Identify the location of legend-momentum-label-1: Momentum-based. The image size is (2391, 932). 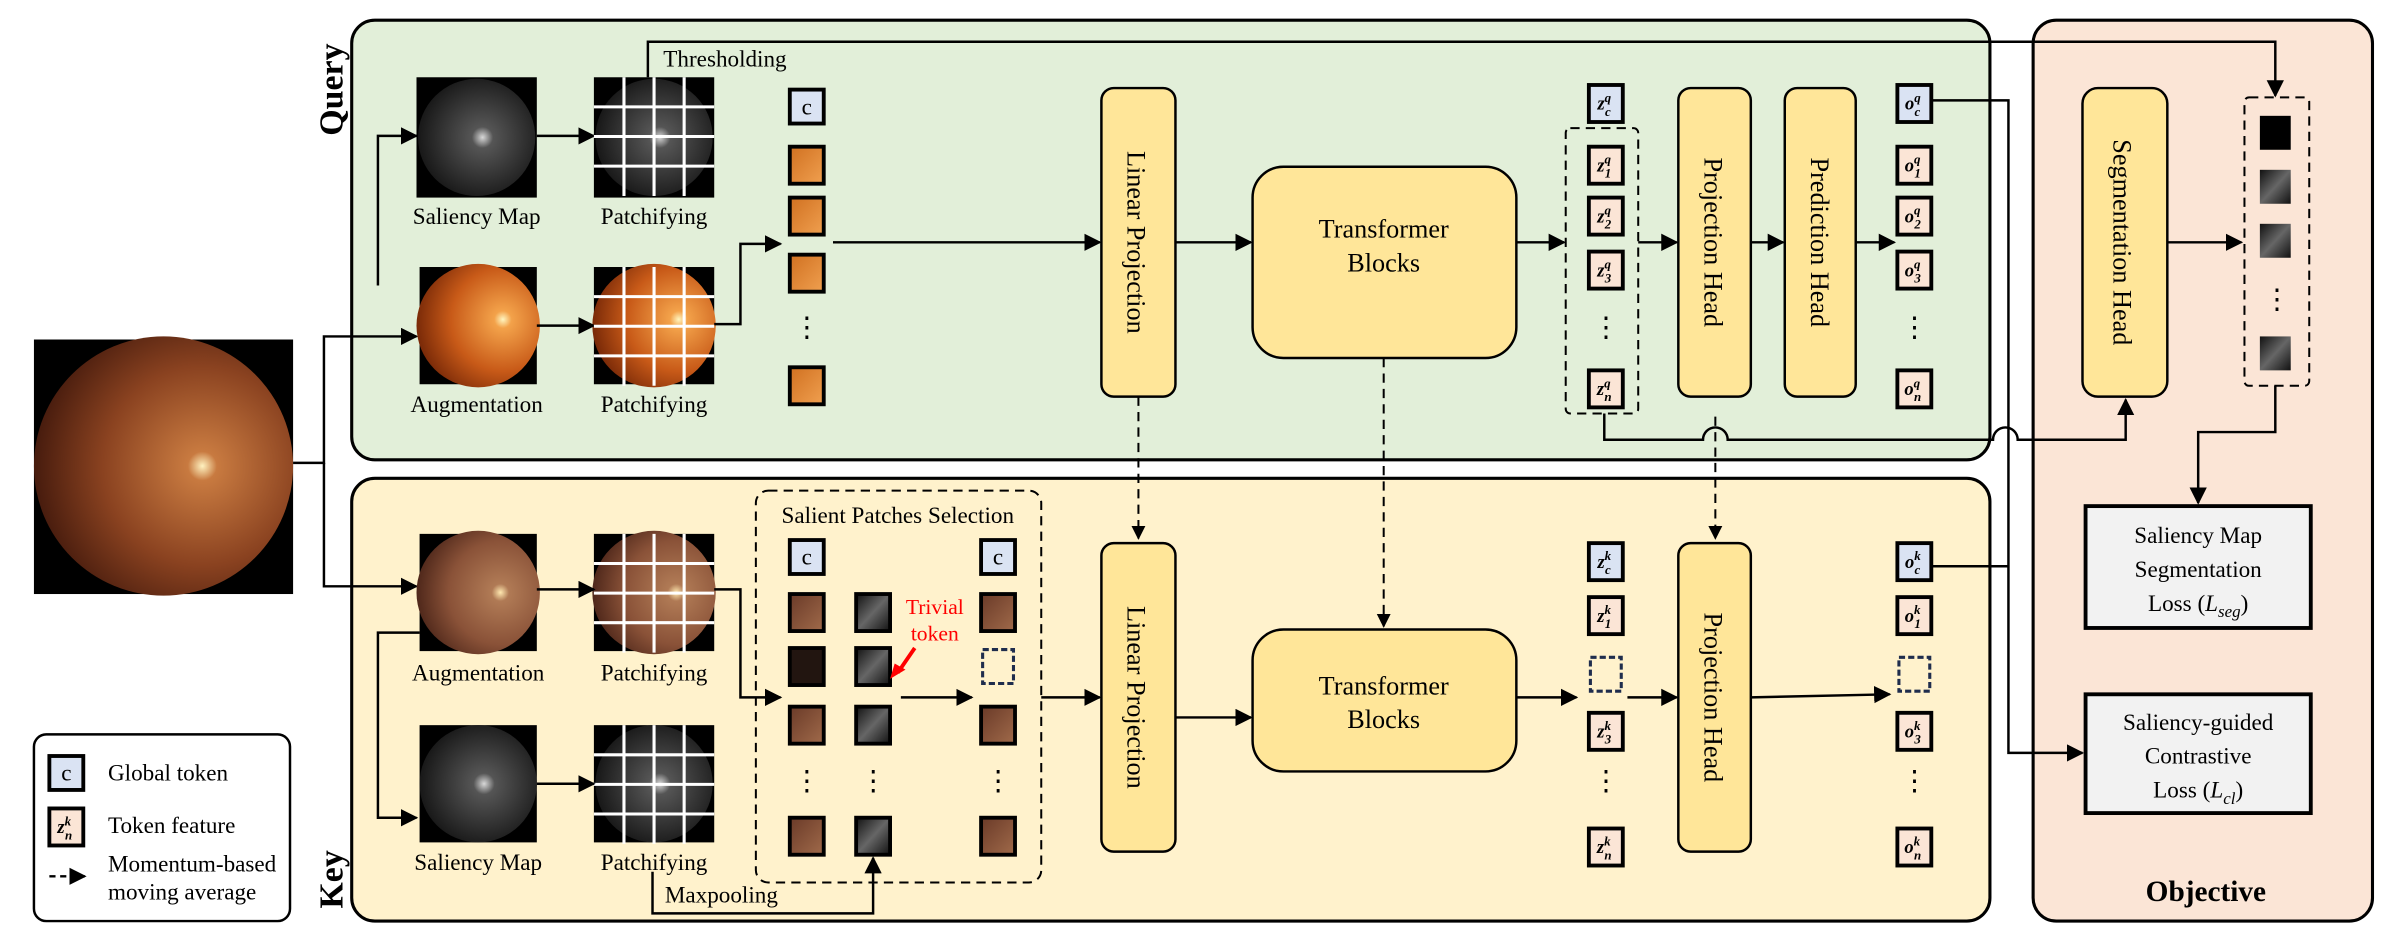
(192, 865).